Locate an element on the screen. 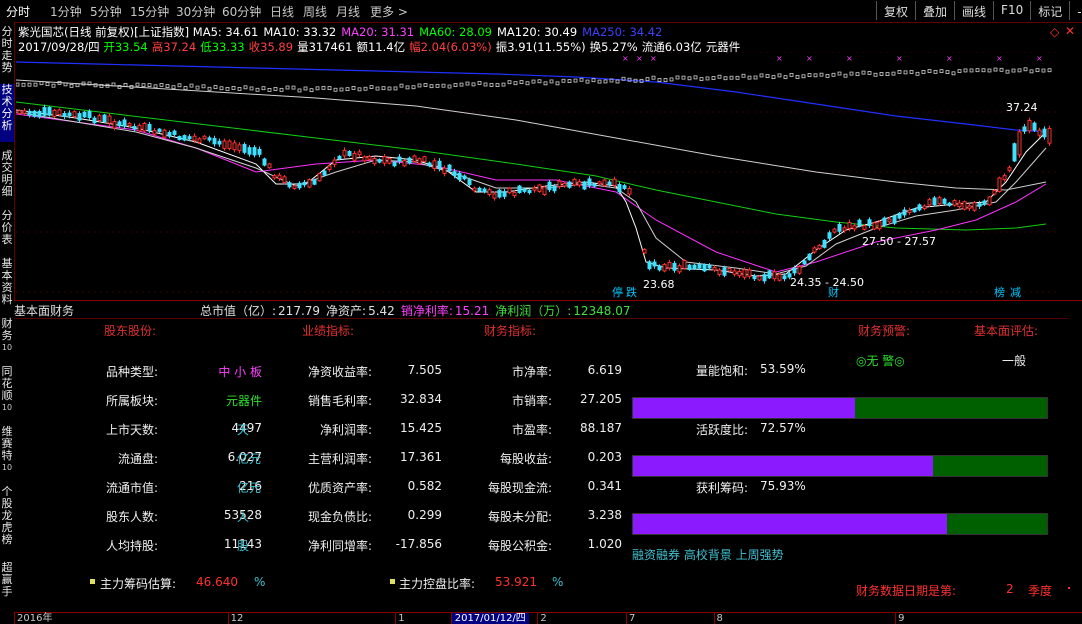  index-overlay-line: × × × × × × × × × × is located at coordinates (534, 73).